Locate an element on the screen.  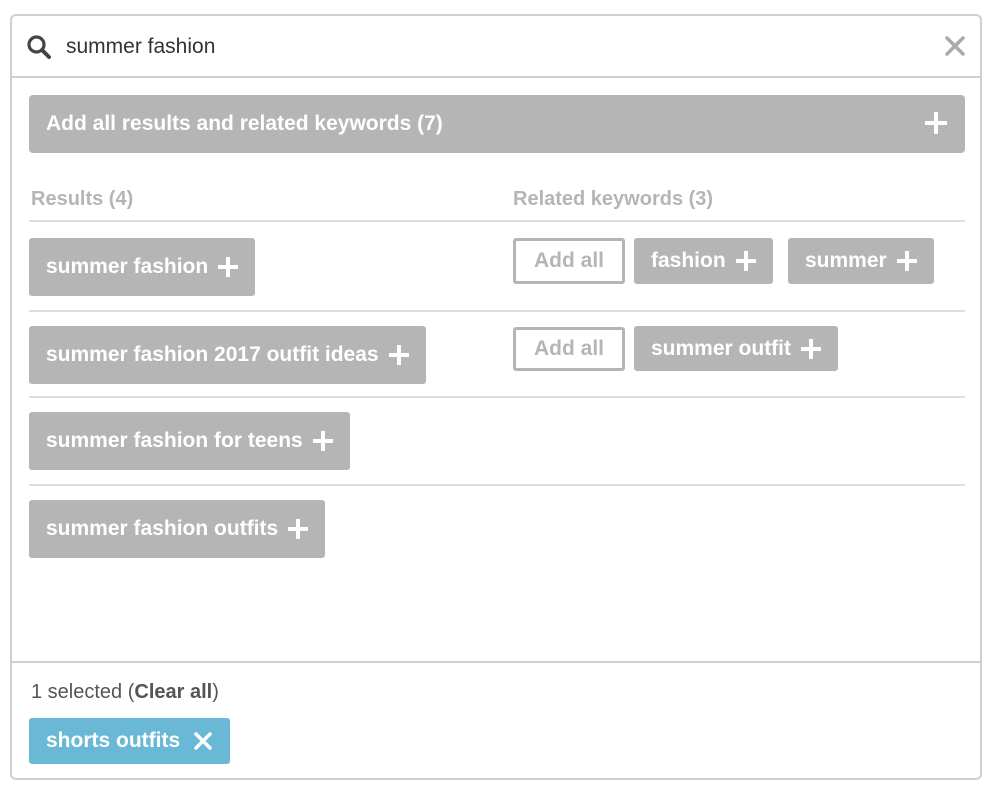
result-chip-label: summer fashion outfits is located at coordinates (162, 528).